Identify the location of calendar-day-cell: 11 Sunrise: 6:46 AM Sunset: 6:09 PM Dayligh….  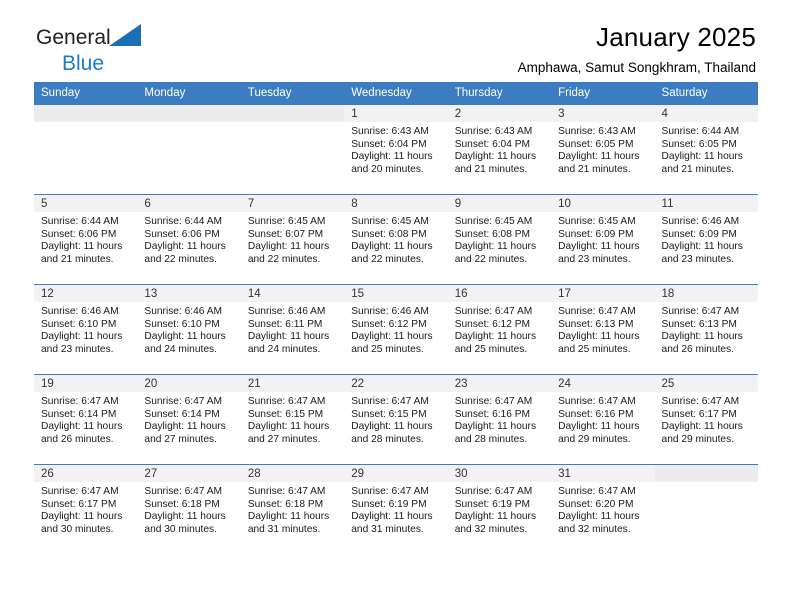
(706, 239).